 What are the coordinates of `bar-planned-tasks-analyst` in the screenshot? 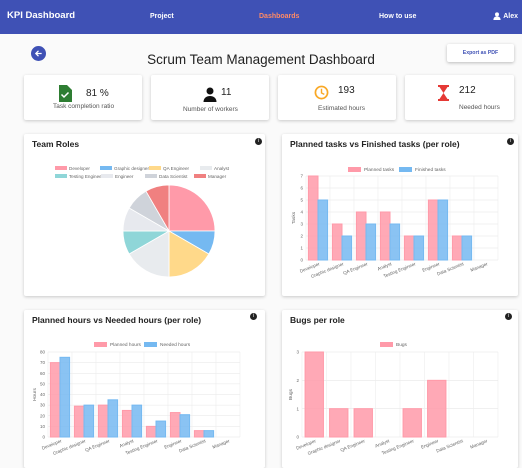 It's located at (385, 236).